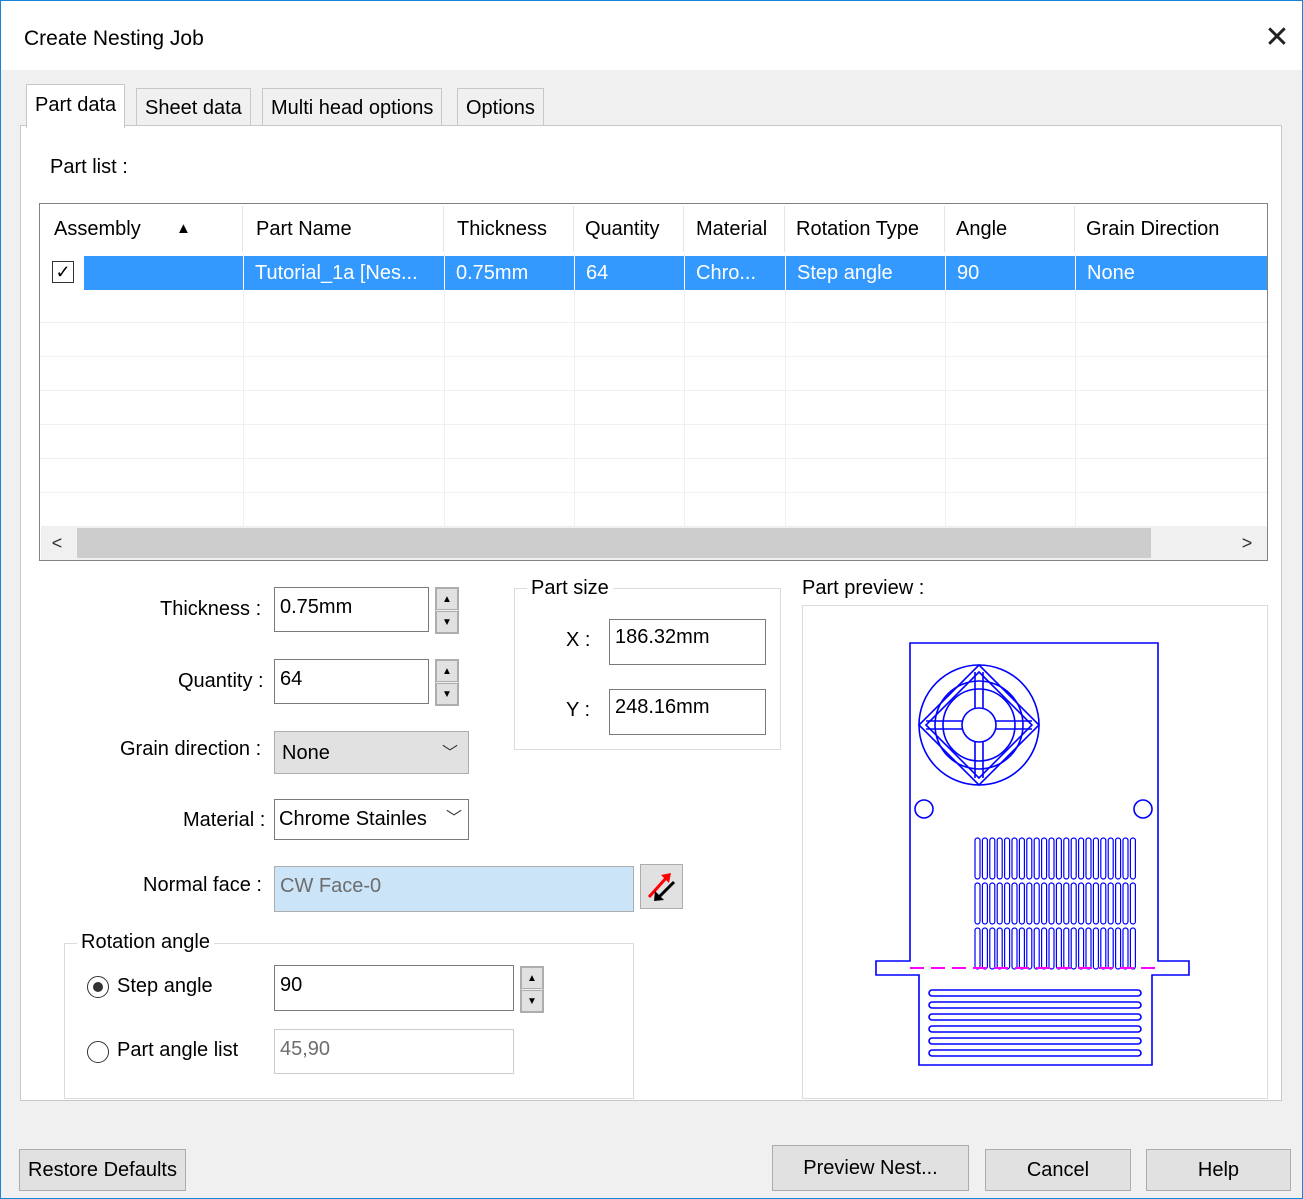 Image resolution: width=1303 pixels, height=1199 pixels. Describe the element at coordinates (352, 107) in the screenshot. I see `tab-multi-head-options: Multi head options` at that location.